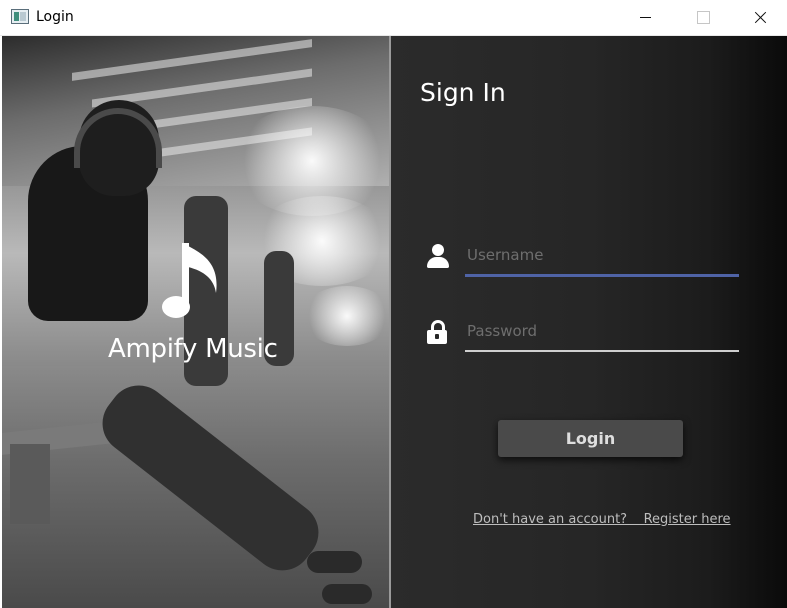 The height and width of the screenshot is (608, 787). What do you see at coordinates (590, 438) in the screenshot?
I see `login-button: Login` at bounding box center [590, 438].